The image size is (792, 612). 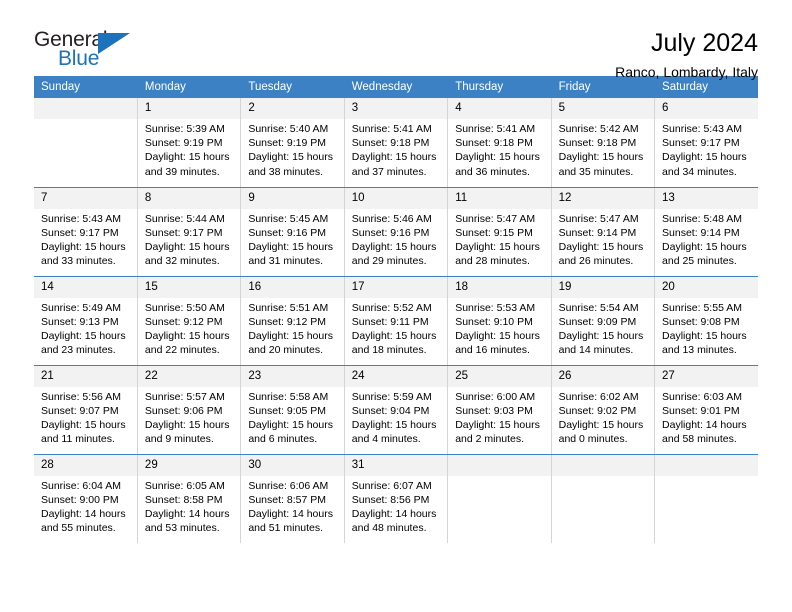 What do you see at coordinates (396, 198) in the screenshot?
I see `day-number: 10` at bounding box center [396, 198].